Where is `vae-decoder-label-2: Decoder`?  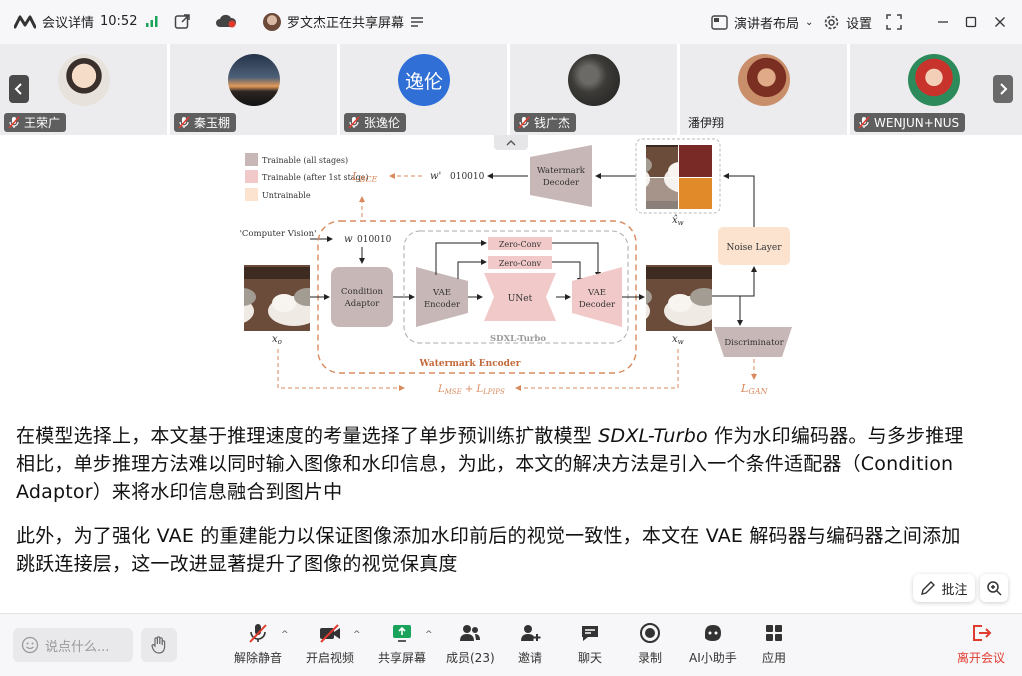
vae-decoder-label-2: Decoder is located at coordinates (597, 305).